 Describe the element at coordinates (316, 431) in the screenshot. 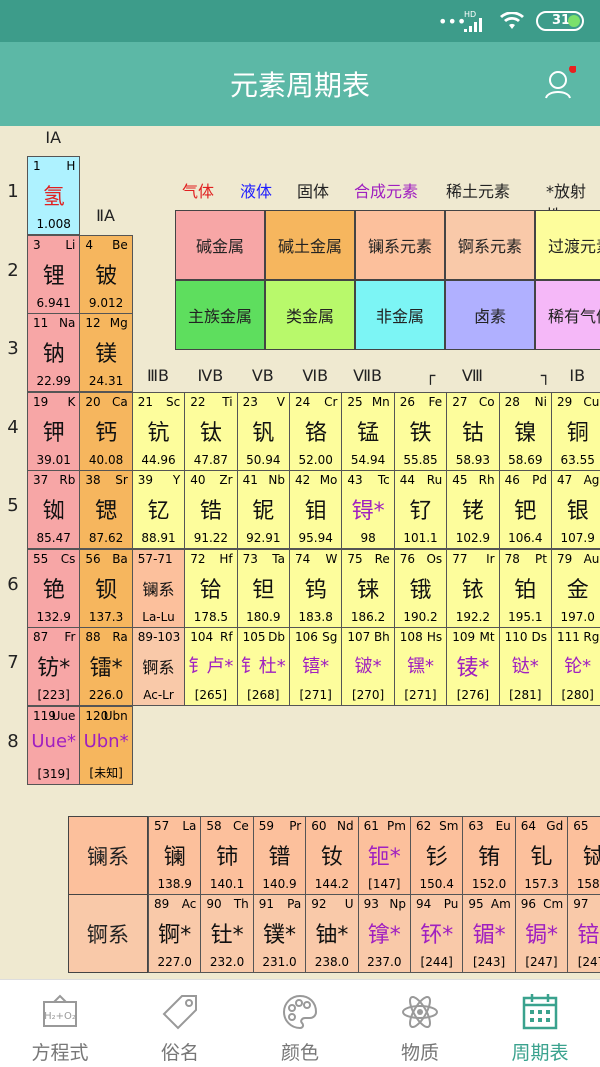

I see `element-cell: 24 Cr 铬 52.00` at that location.